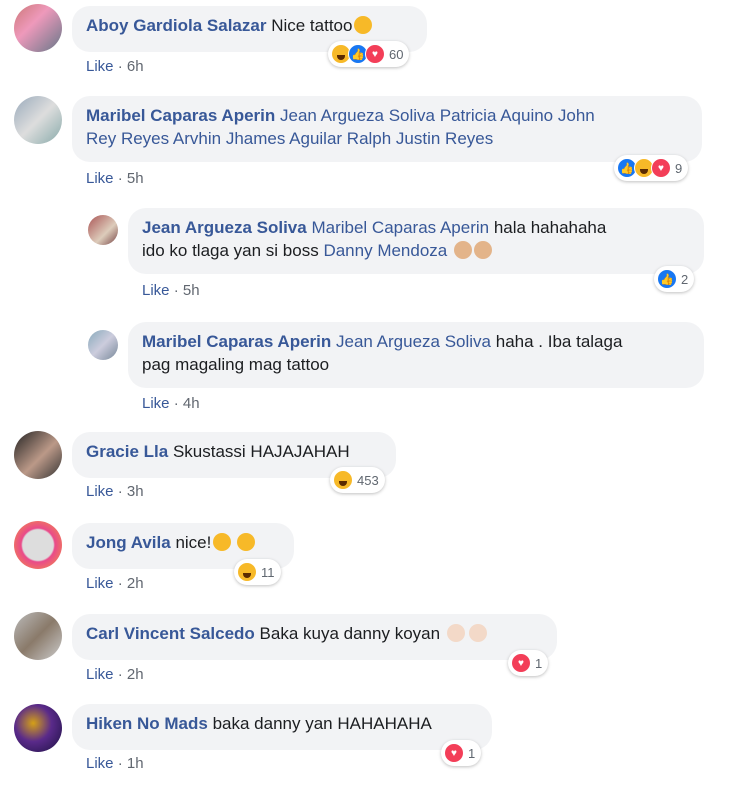 This screenshot has width=750, height=788. I want to click on tagged-names: Jean Argueza Soliva Patricia Aquino John, so click(437, 115).